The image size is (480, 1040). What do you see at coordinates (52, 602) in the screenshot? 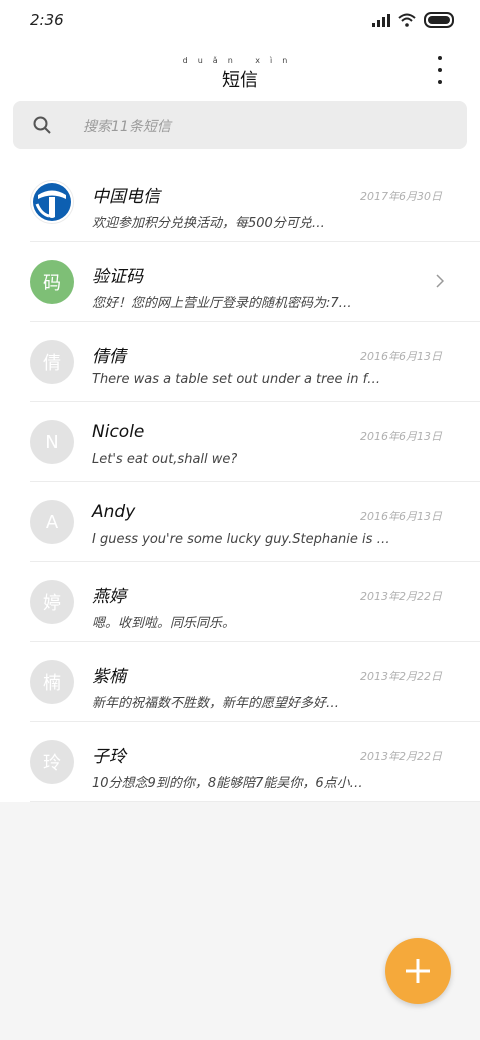
I see `avatar: 婷` at bounding box center [52, 602].